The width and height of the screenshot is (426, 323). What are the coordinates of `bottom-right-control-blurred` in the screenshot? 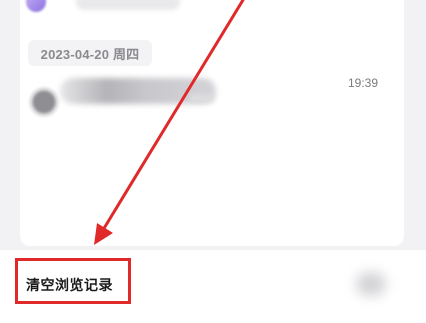 It's located at (371, 284).